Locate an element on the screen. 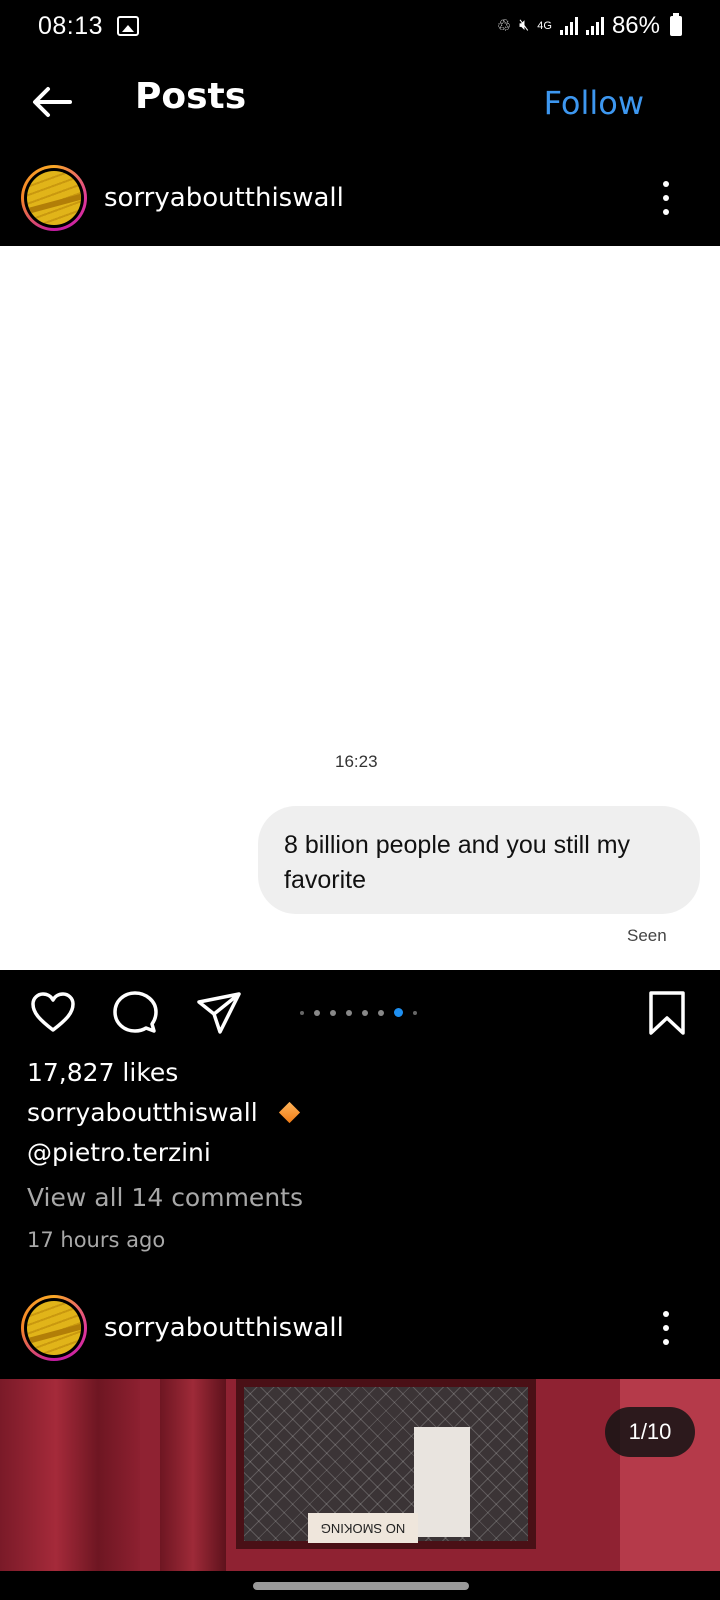 This screenshot has width=720, height=1600. likes-count: 17,827 likes is located at coordinates (102, 1072).